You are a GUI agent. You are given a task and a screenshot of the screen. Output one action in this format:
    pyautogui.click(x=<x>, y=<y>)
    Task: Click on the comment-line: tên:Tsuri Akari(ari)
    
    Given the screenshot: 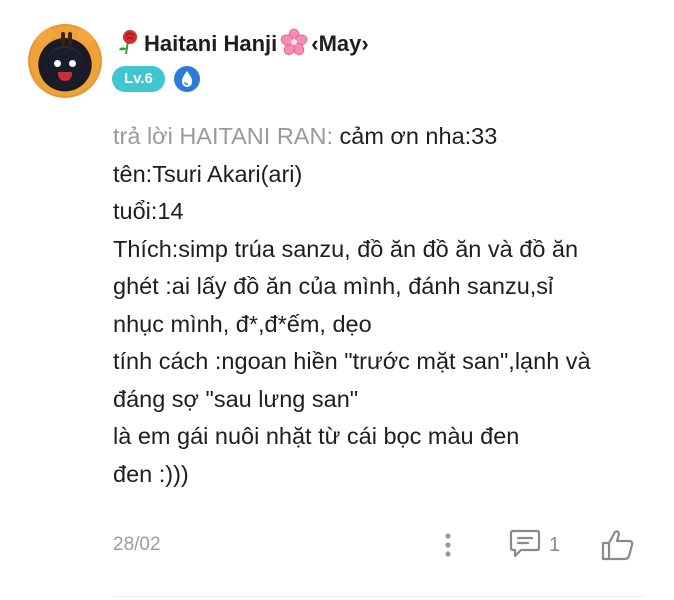 What is the action you would take?
    pyautogui.click(x=208, y=173)
    